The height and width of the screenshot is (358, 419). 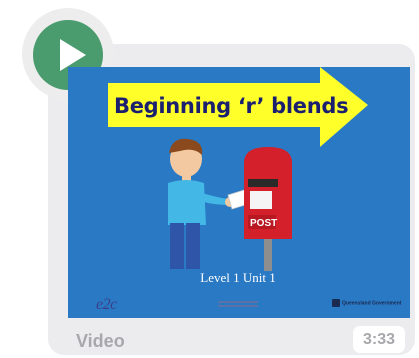 What do you see at coordinates (106, 304) in the screenshot?
I see `e2c-logo: e2c` at bounding box center [106, 304].